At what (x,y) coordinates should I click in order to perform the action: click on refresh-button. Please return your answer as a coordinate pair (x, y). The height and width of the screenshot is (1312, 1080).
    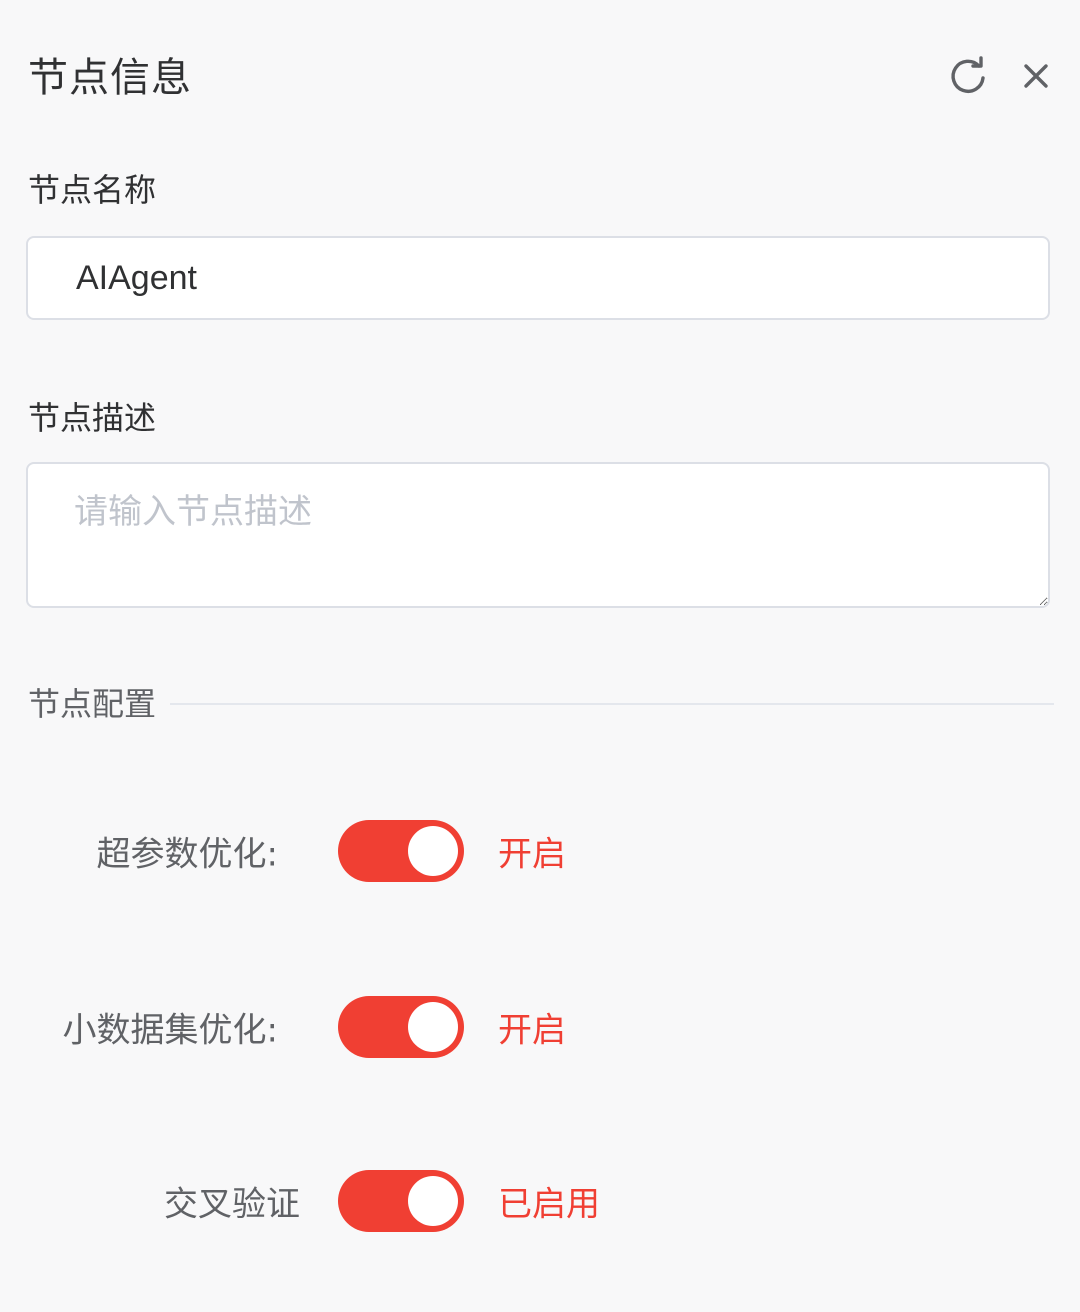
    Looking at the image, I should click on (968, 76).